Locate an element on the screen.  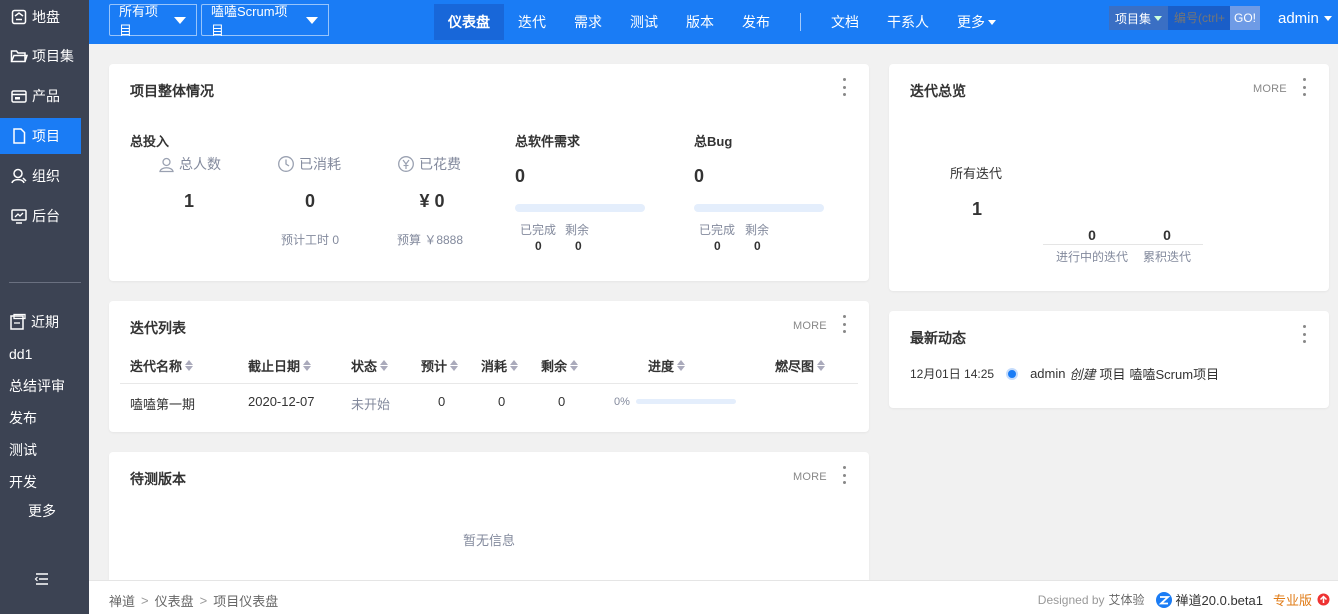
sidebar-item-my: 地盘 is located at coordinates (44, 17).